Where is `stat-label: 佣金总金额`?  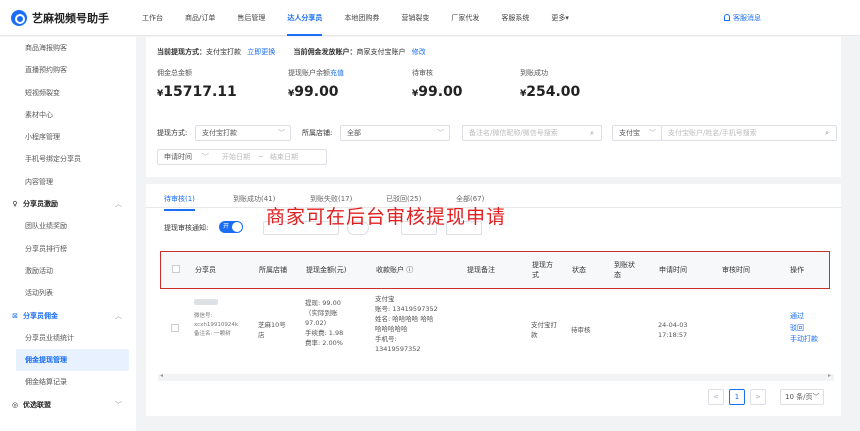
stat-label: 佣金总金额 is located at coordinates (174, 73).